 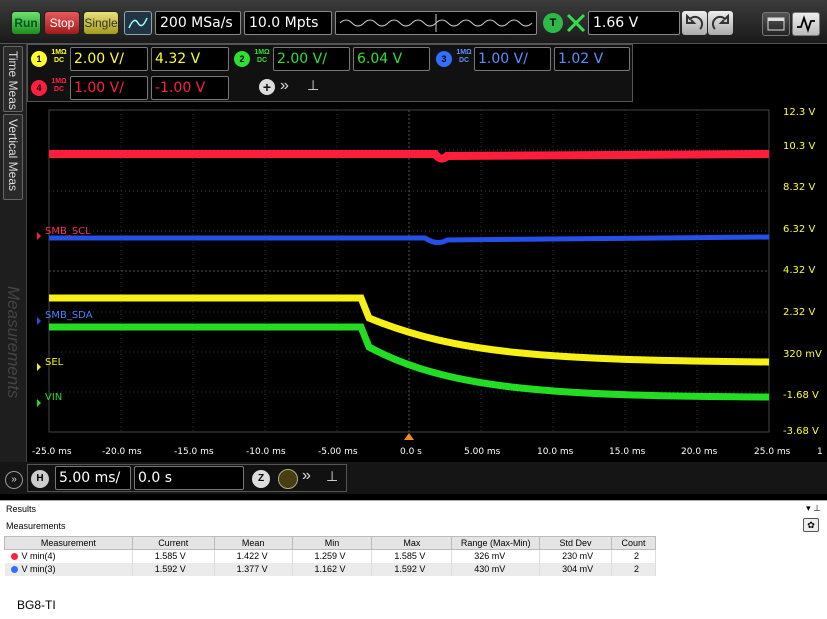 What do you see at coordinates (173, 543) in the screenshot?
I see `col-current: Current` at bounding box center [173, 543].